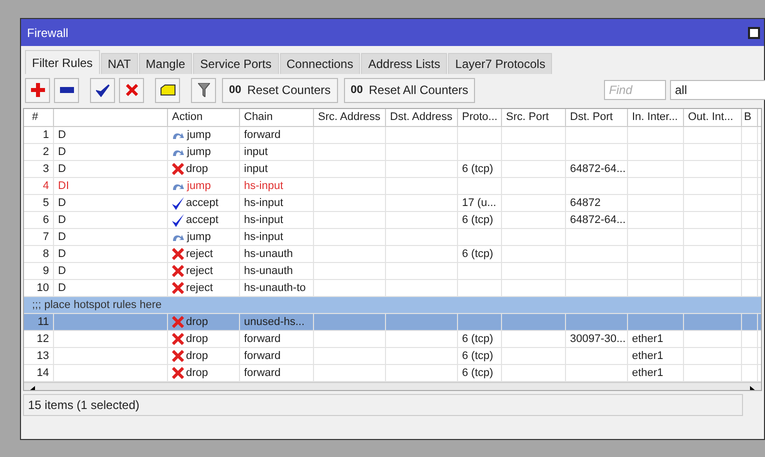 Image resolution: width=765 pixels, height=457 pixels. What do you see at coordinates (392, 186) in the screenshot?
I see `rule-row: 4 DI jump hs-input` at bounding box center [392, 186].